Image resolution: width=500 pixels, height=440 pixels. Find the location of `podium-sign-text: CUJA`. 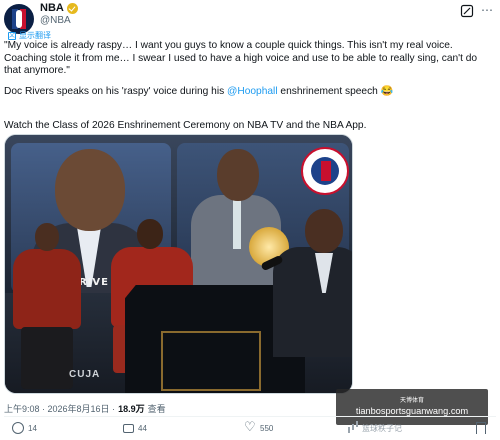

podium-sign-text: CUJA is located at coordinates (85, 374).